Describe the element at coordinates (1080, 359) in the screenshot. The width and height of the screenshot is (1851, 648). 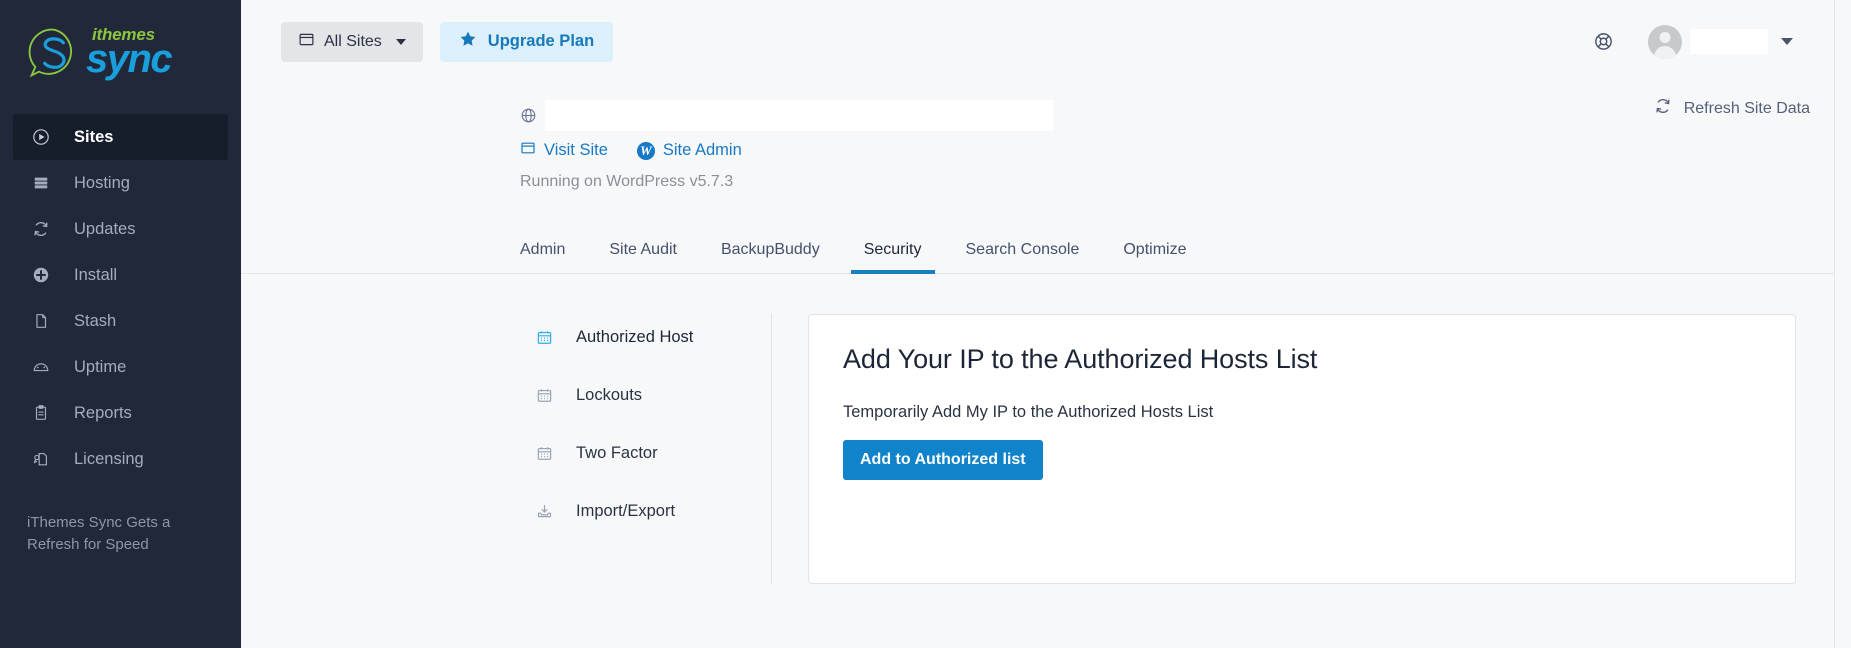
I see `card-title: Add Your IP to the Authorized Hosts List` at that location.